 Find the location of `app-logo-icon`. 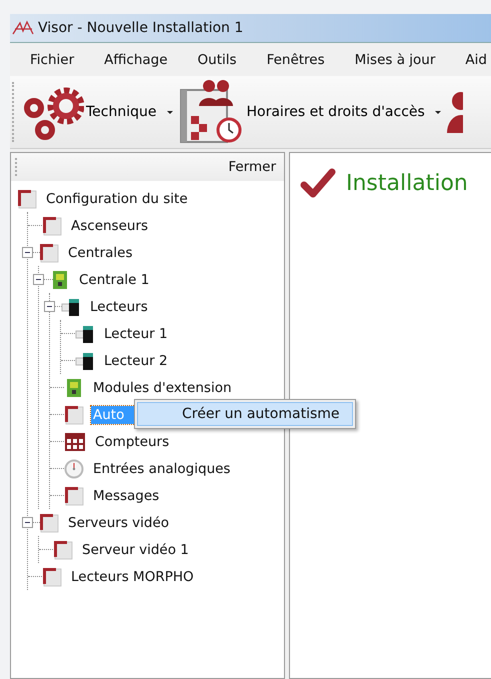

app-logo-icon is located at coordinates (23, 28).